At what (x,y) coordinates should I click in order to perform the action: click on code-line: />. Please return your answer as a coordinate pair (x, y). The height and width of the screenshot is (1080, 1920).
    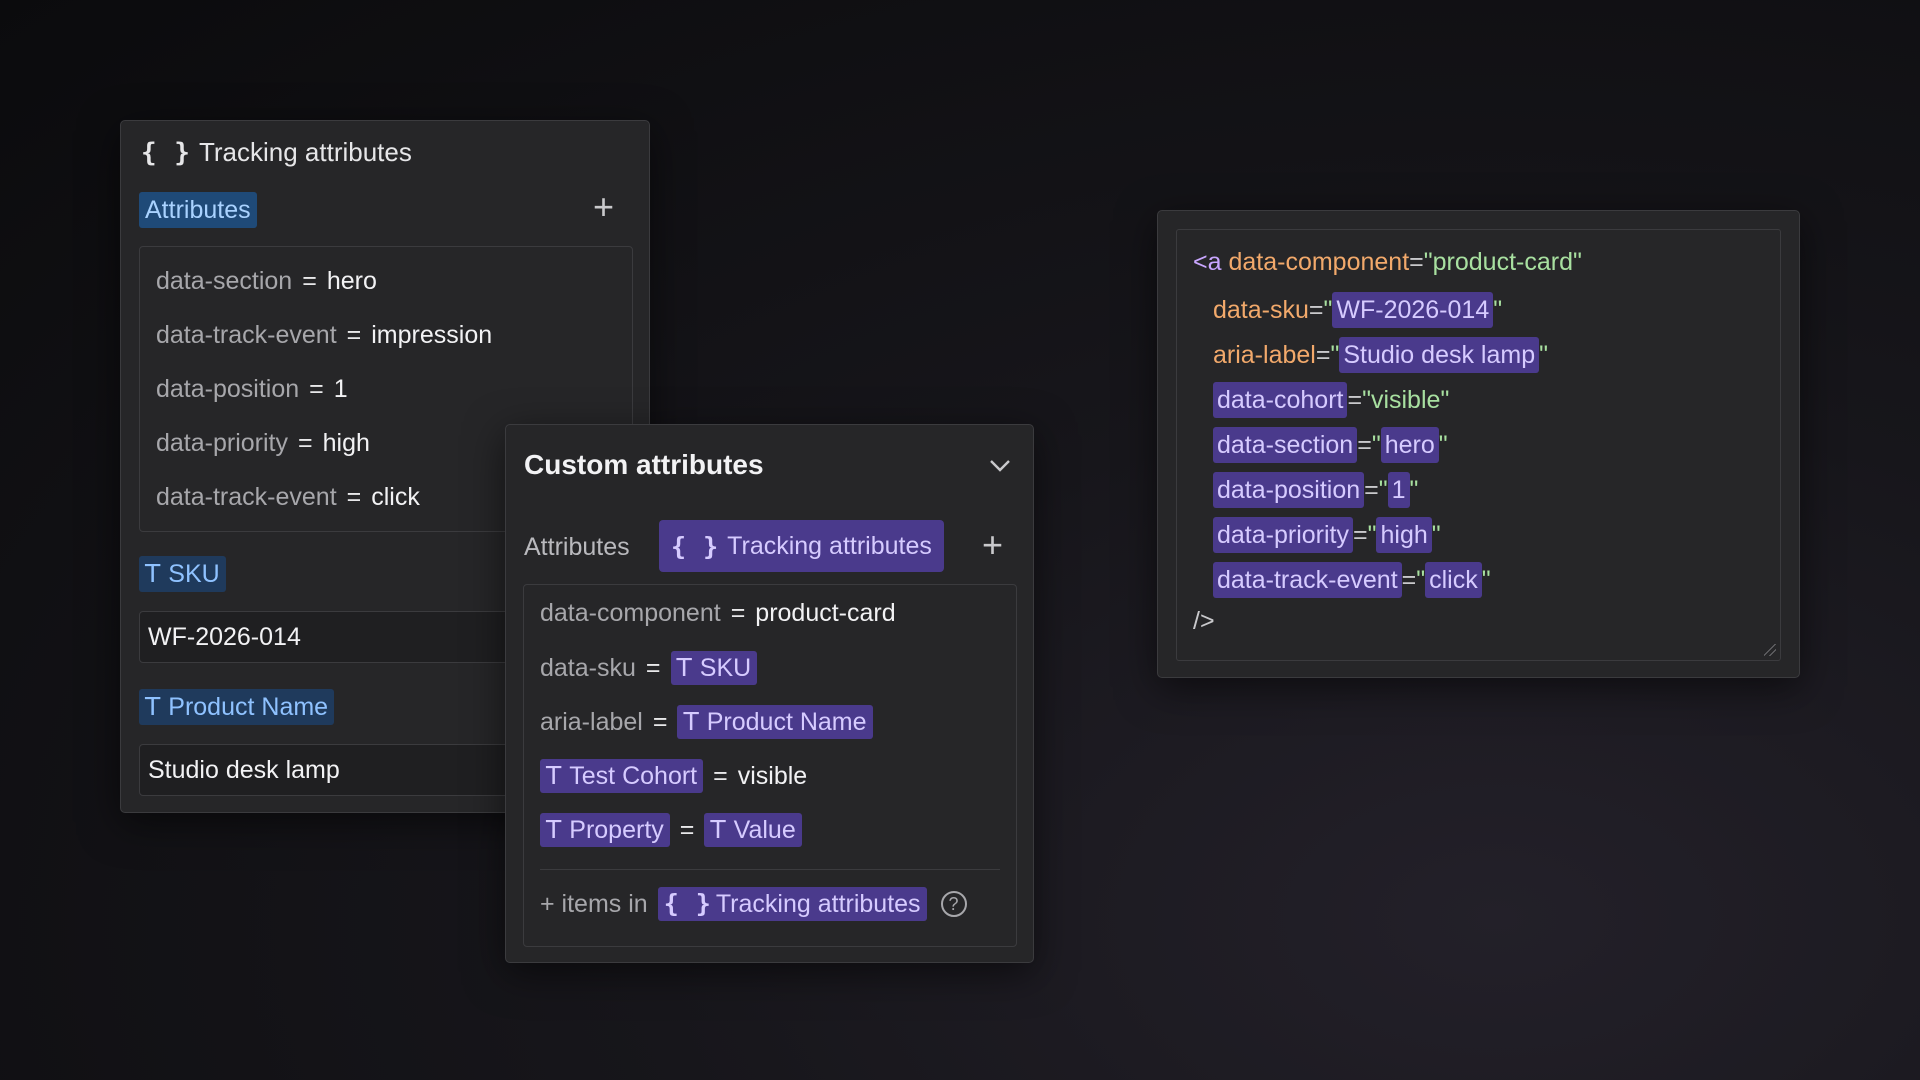
    Looking at the image, I should click on (1204, 621).